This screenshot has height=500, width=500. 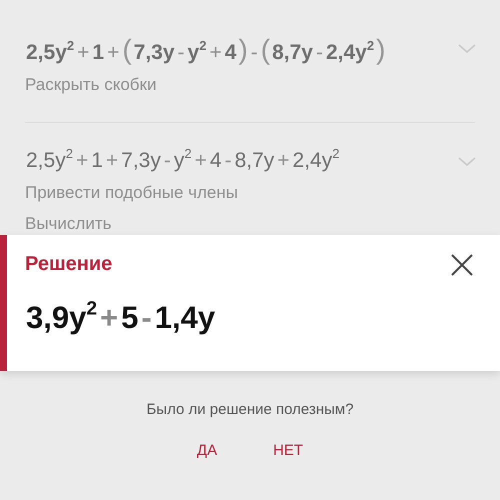 What do you see at coordinates (130, 318) in the screenshot?
I see `math-term: 5` at bounding box center [130, 318].